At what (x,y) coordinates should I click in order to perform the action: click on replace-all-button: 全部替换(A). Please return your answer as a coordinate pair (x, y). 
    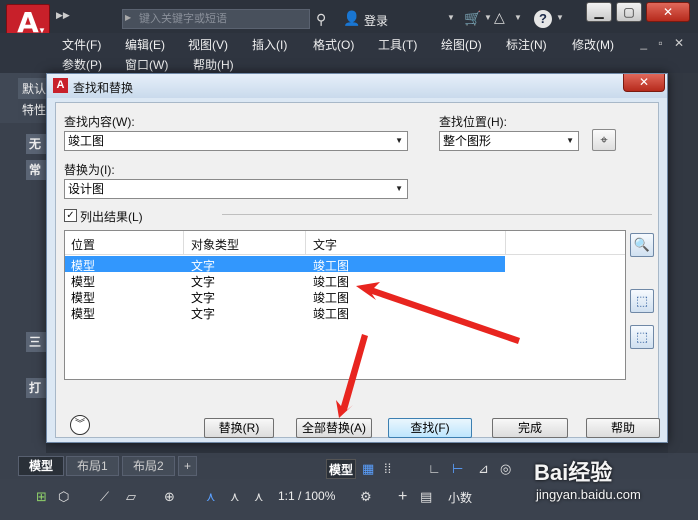
    Looking at the image, I should click on (334, 428).